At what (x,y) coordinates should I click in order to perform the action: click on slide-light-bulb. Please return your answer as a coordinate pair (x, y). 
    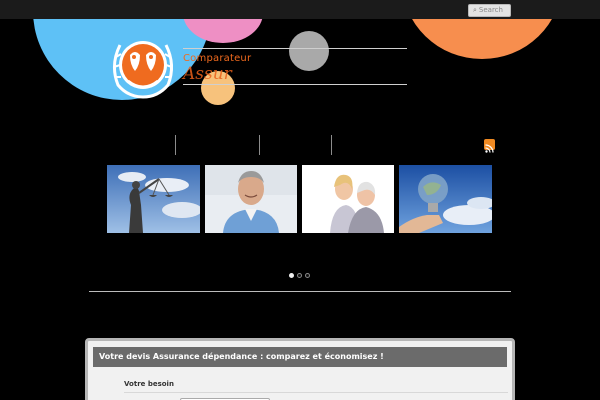
    Looking at the image, I should click on (445, 199).